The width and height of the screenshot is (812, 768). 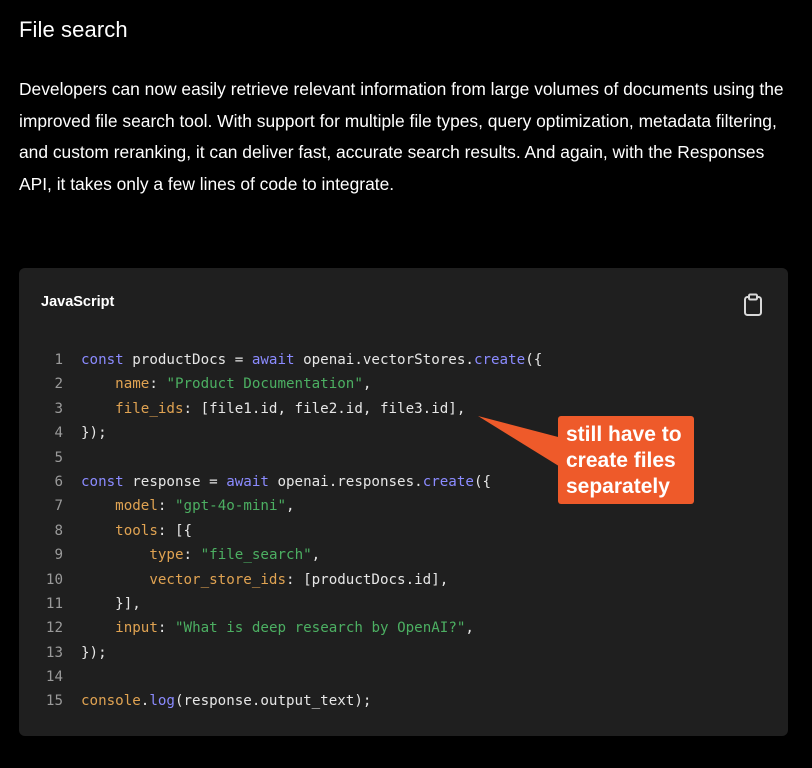 I want to click on code-text: type: "file_search",, so click(x=200, y=555).